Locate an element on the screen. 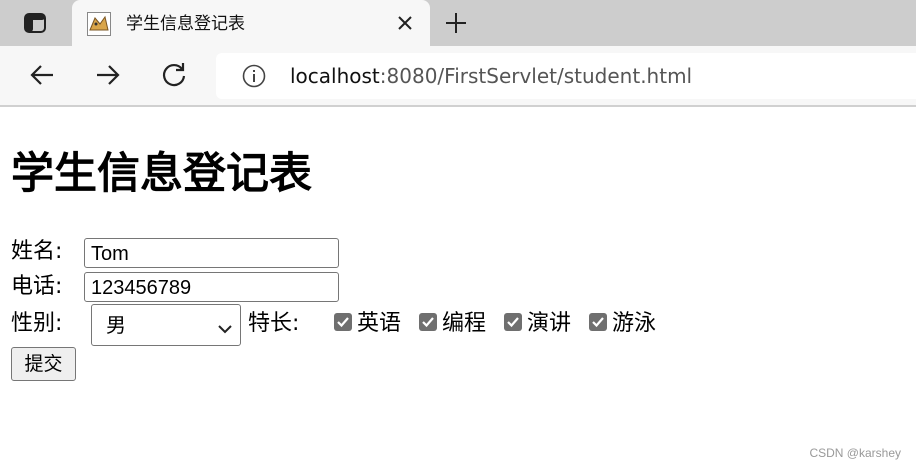  close-icon is located at coordinates (405, 23).